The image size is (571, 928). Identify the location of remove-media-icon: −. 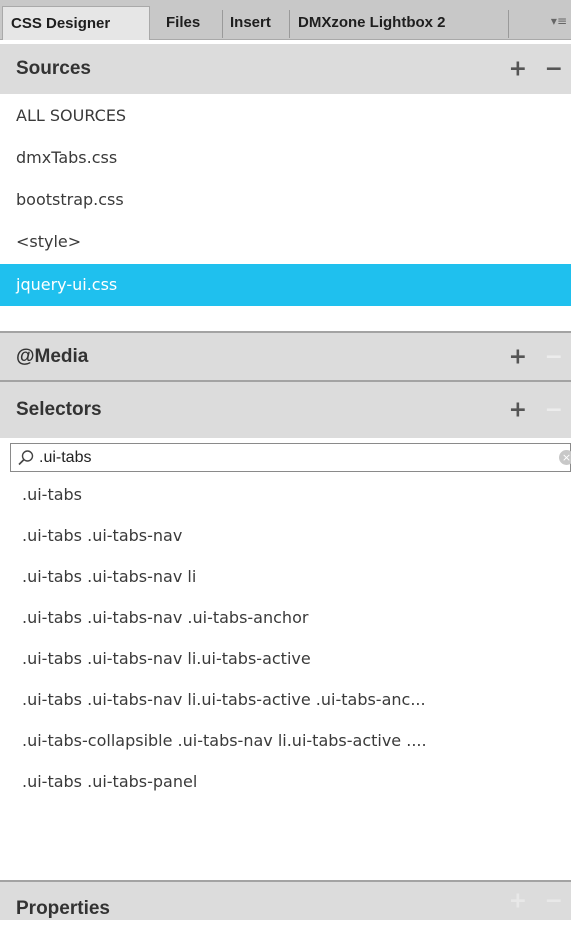
(554, 356).